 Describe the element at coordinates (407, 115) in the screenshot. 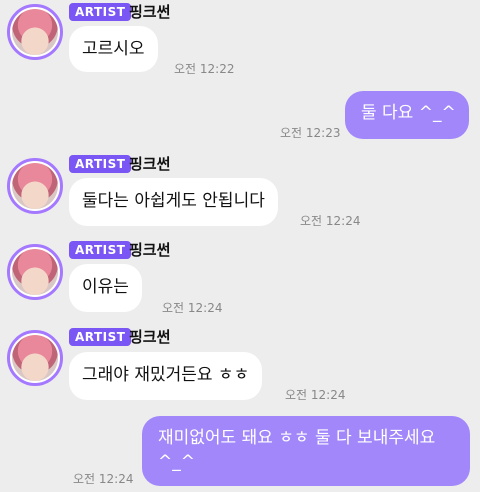

I see `outgoing-message-bubble: 둘 다요 ^_^` at that location.